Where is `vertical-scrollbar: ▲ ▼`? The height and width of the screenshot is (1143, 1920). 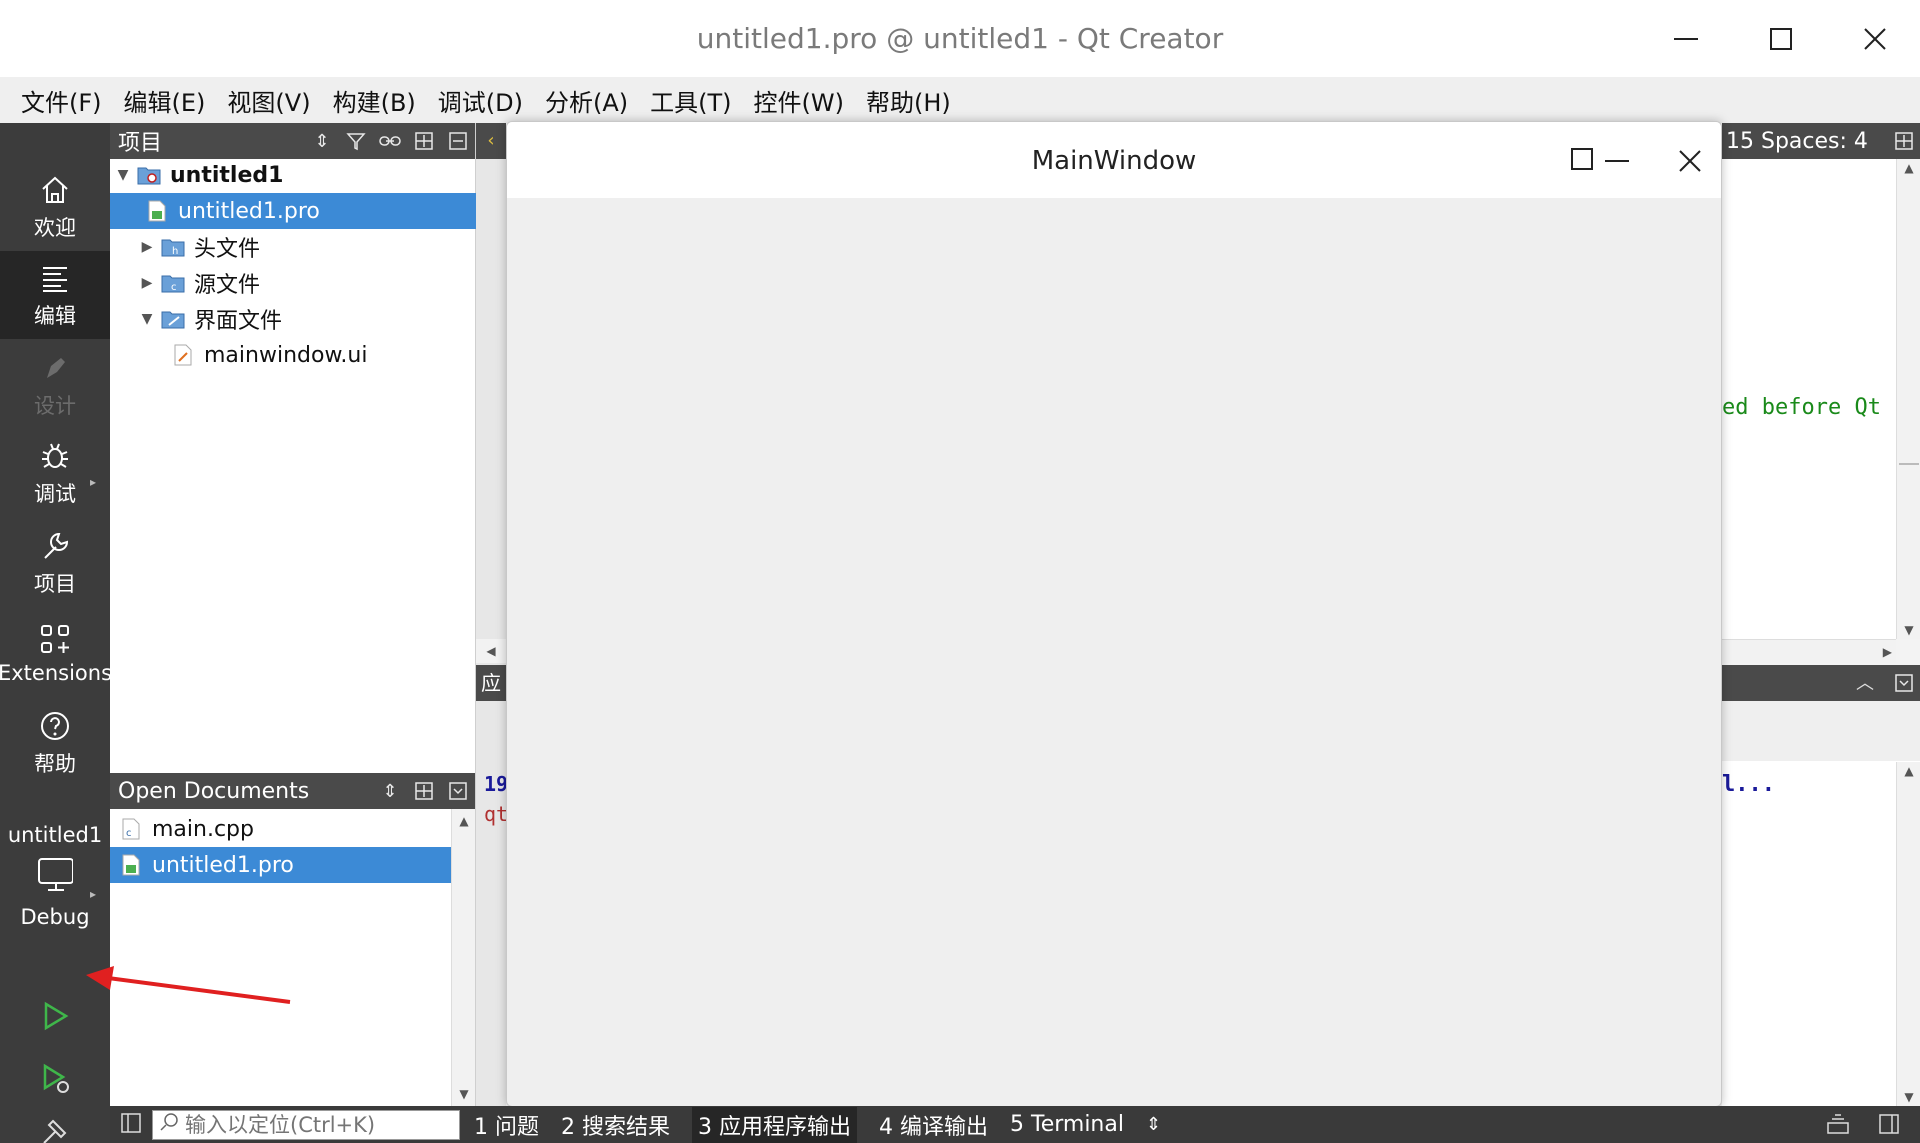 vertical-scrollbar: ▲ ▼ is located at coordinates (463, 957).